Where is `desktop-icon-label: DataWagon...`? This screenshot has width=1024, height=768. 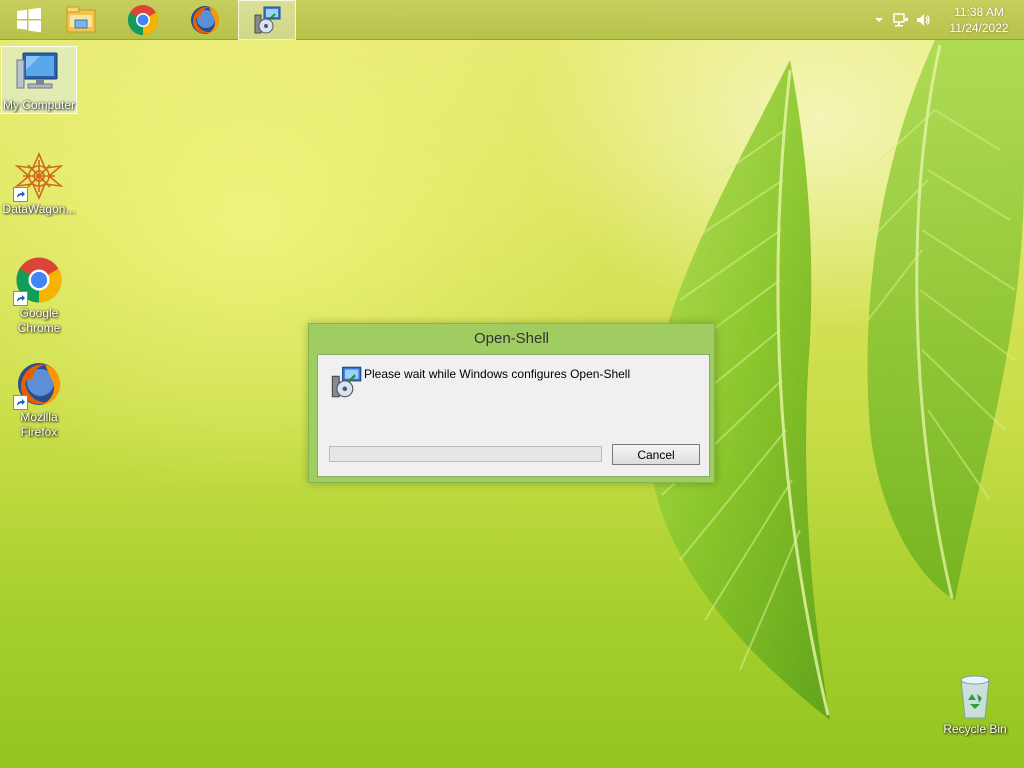 desktop-icon-label: DataWagon... is located at coordinates (39, 209).